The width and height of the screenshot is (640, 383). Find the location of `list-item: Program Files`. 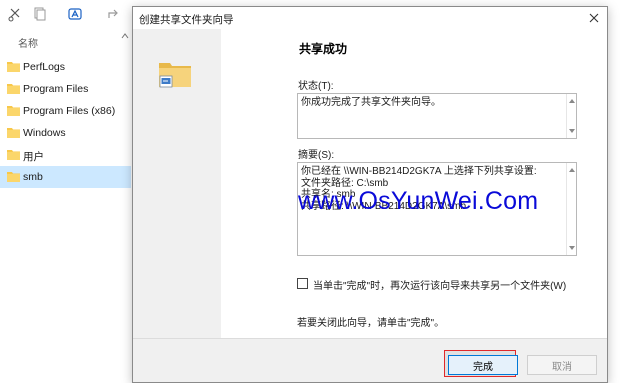

list-item: Program Files is located at coordinates (65, 89).